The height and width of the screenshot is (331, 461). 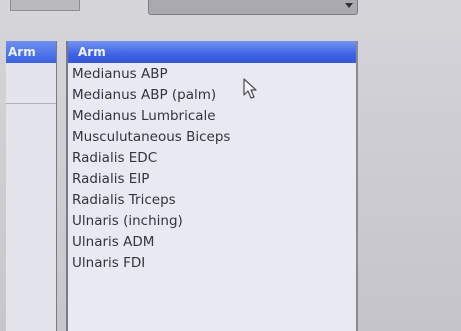 I want to click on list-item: Medianus ABP, so click(x=212, y=74).